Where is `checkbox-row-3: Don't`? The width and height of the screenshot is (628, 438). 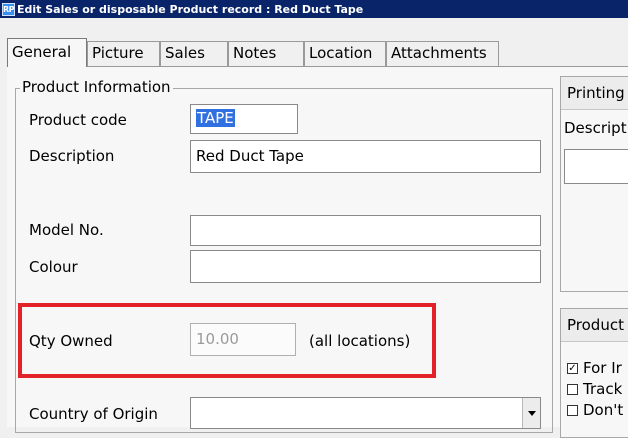 checkbox-row-3: Don't is located at coordinates (595, 410).